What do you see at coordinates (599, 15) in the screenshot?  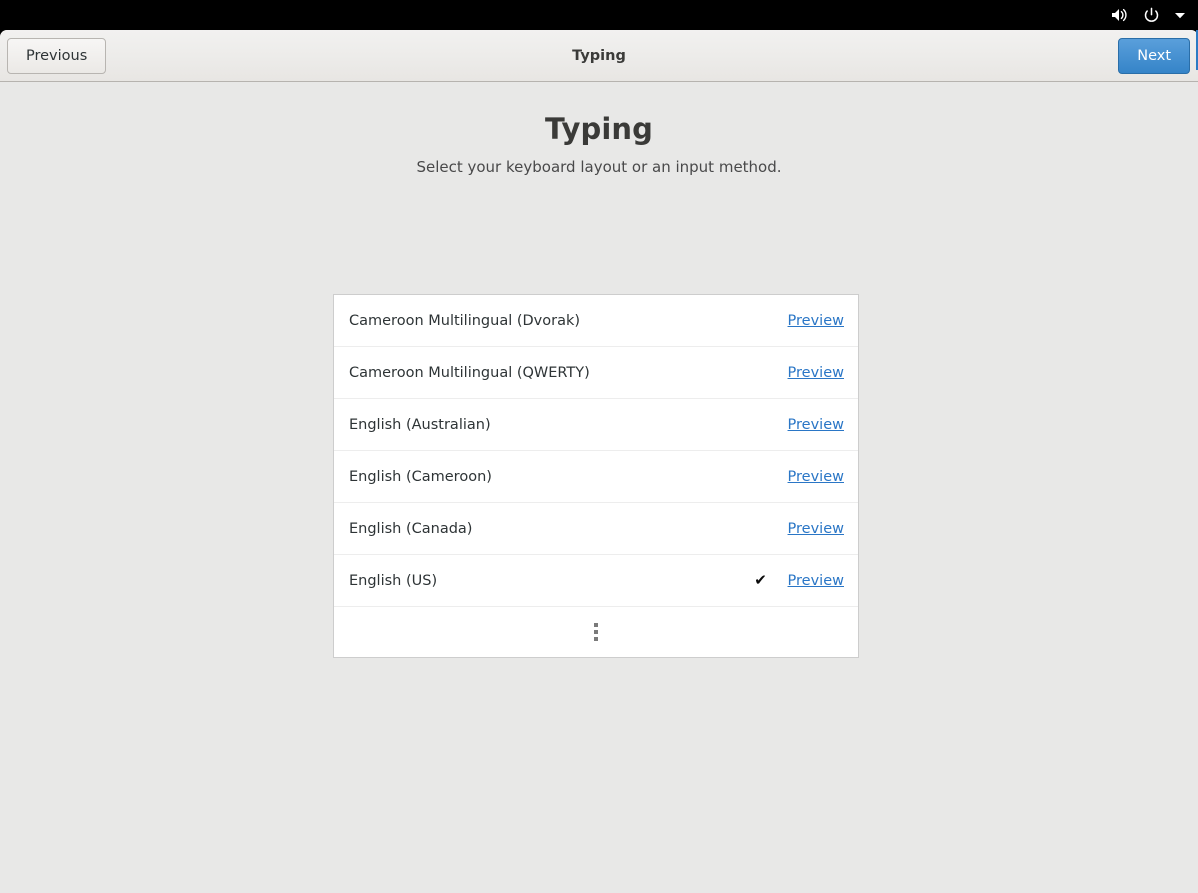 I see `system-top-bar` at bounding box center [599, 15].